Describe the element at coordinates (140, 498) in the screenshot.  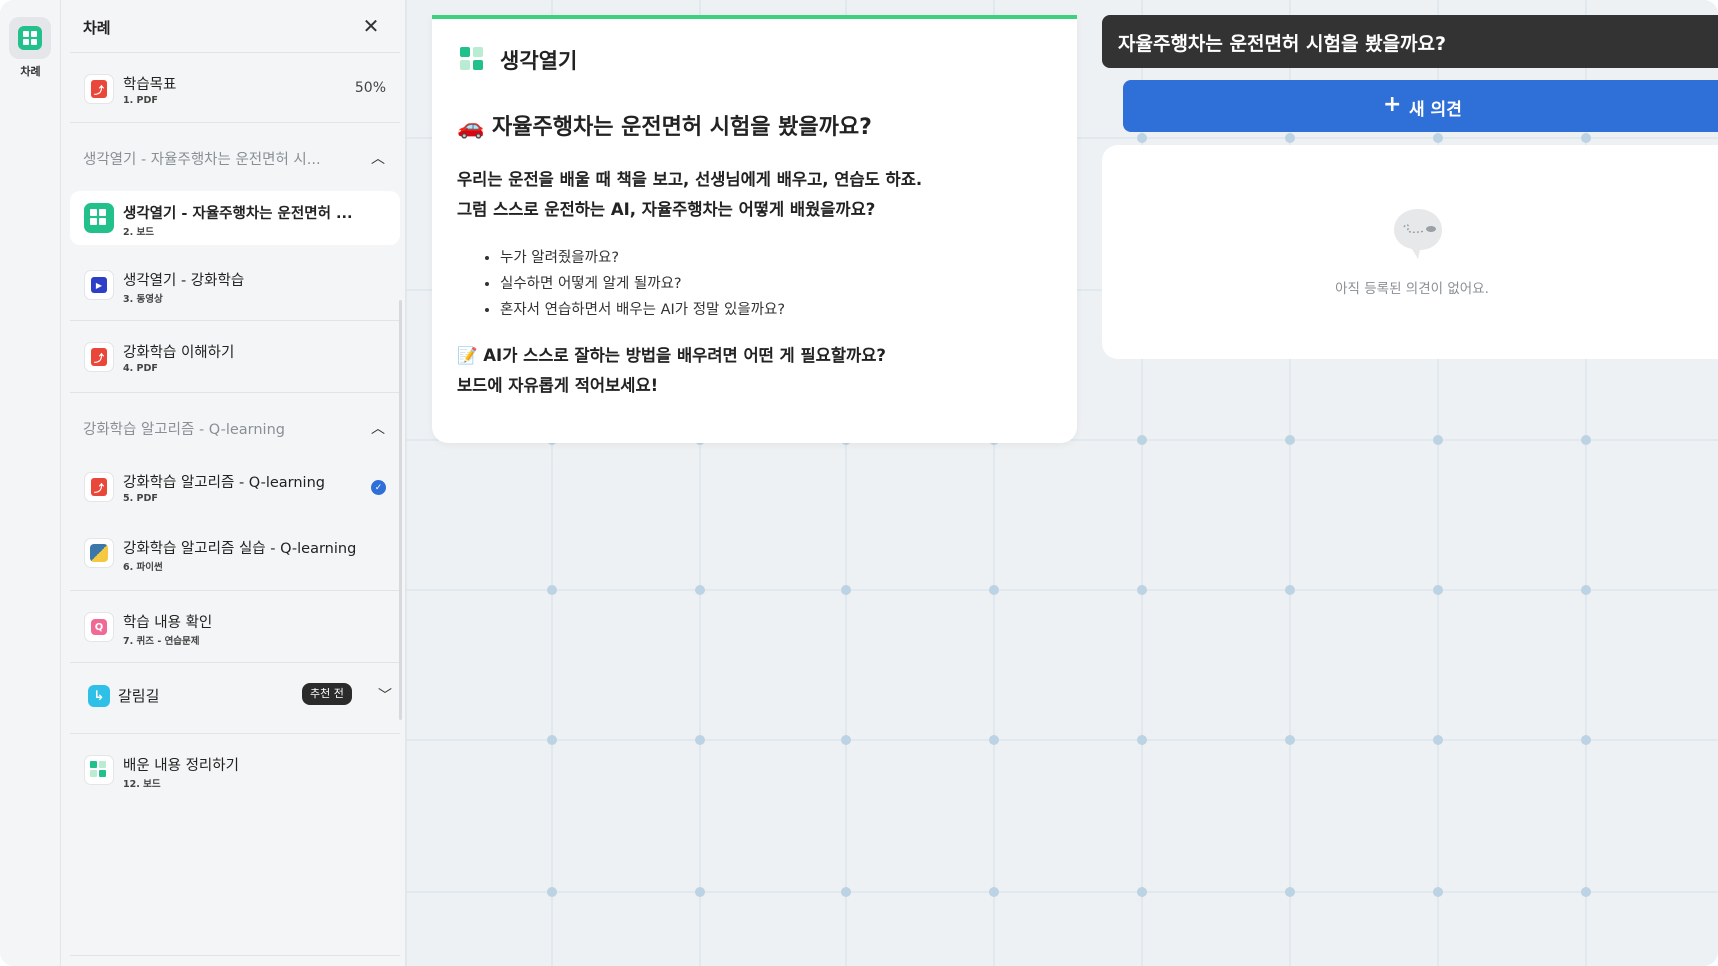
I see `toc-item-sub: 5. PDF` at that location.